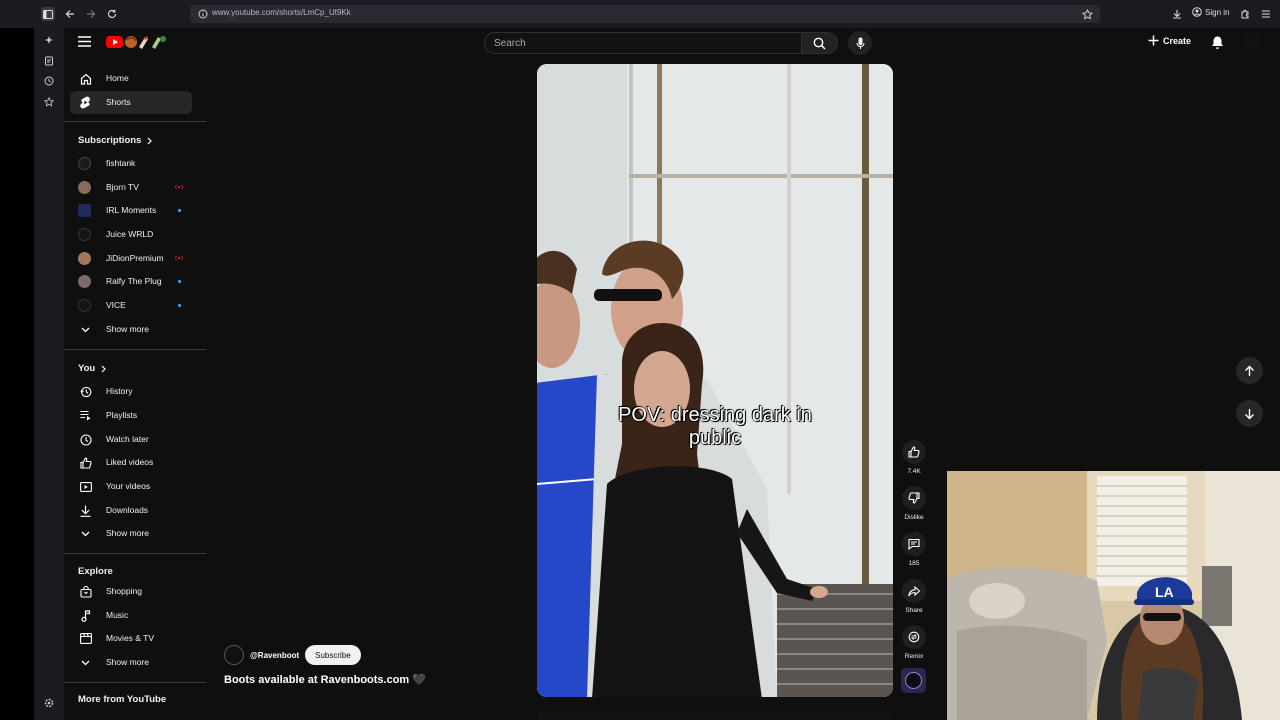  What do you see at coordinates (131, 591) in the screenshot?
I see `sidebar-item-shopping: Shopping` at bounding box center [131, 591].